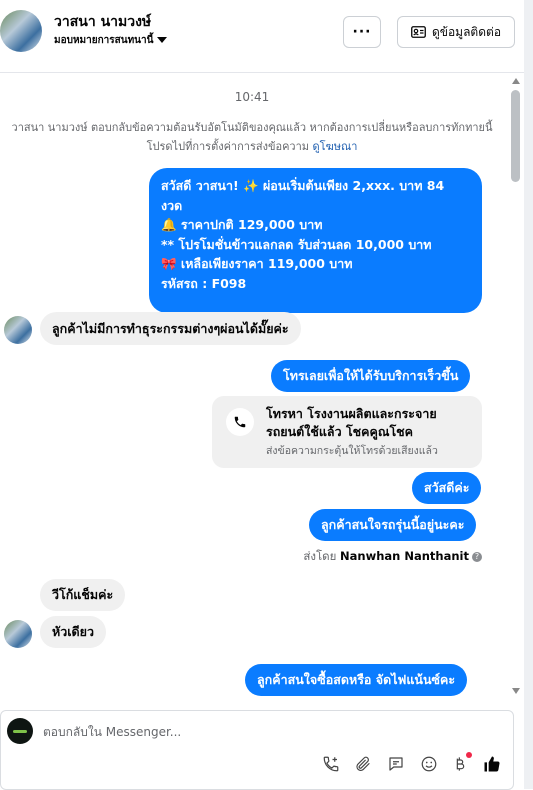 The width and height of the screenshot is (533, 790). What do you see at coordinates (83, 595) in the screenshot?
I see `incoming-message: วีโก้แช็มค่ะ` at bounding box center [83, 595].